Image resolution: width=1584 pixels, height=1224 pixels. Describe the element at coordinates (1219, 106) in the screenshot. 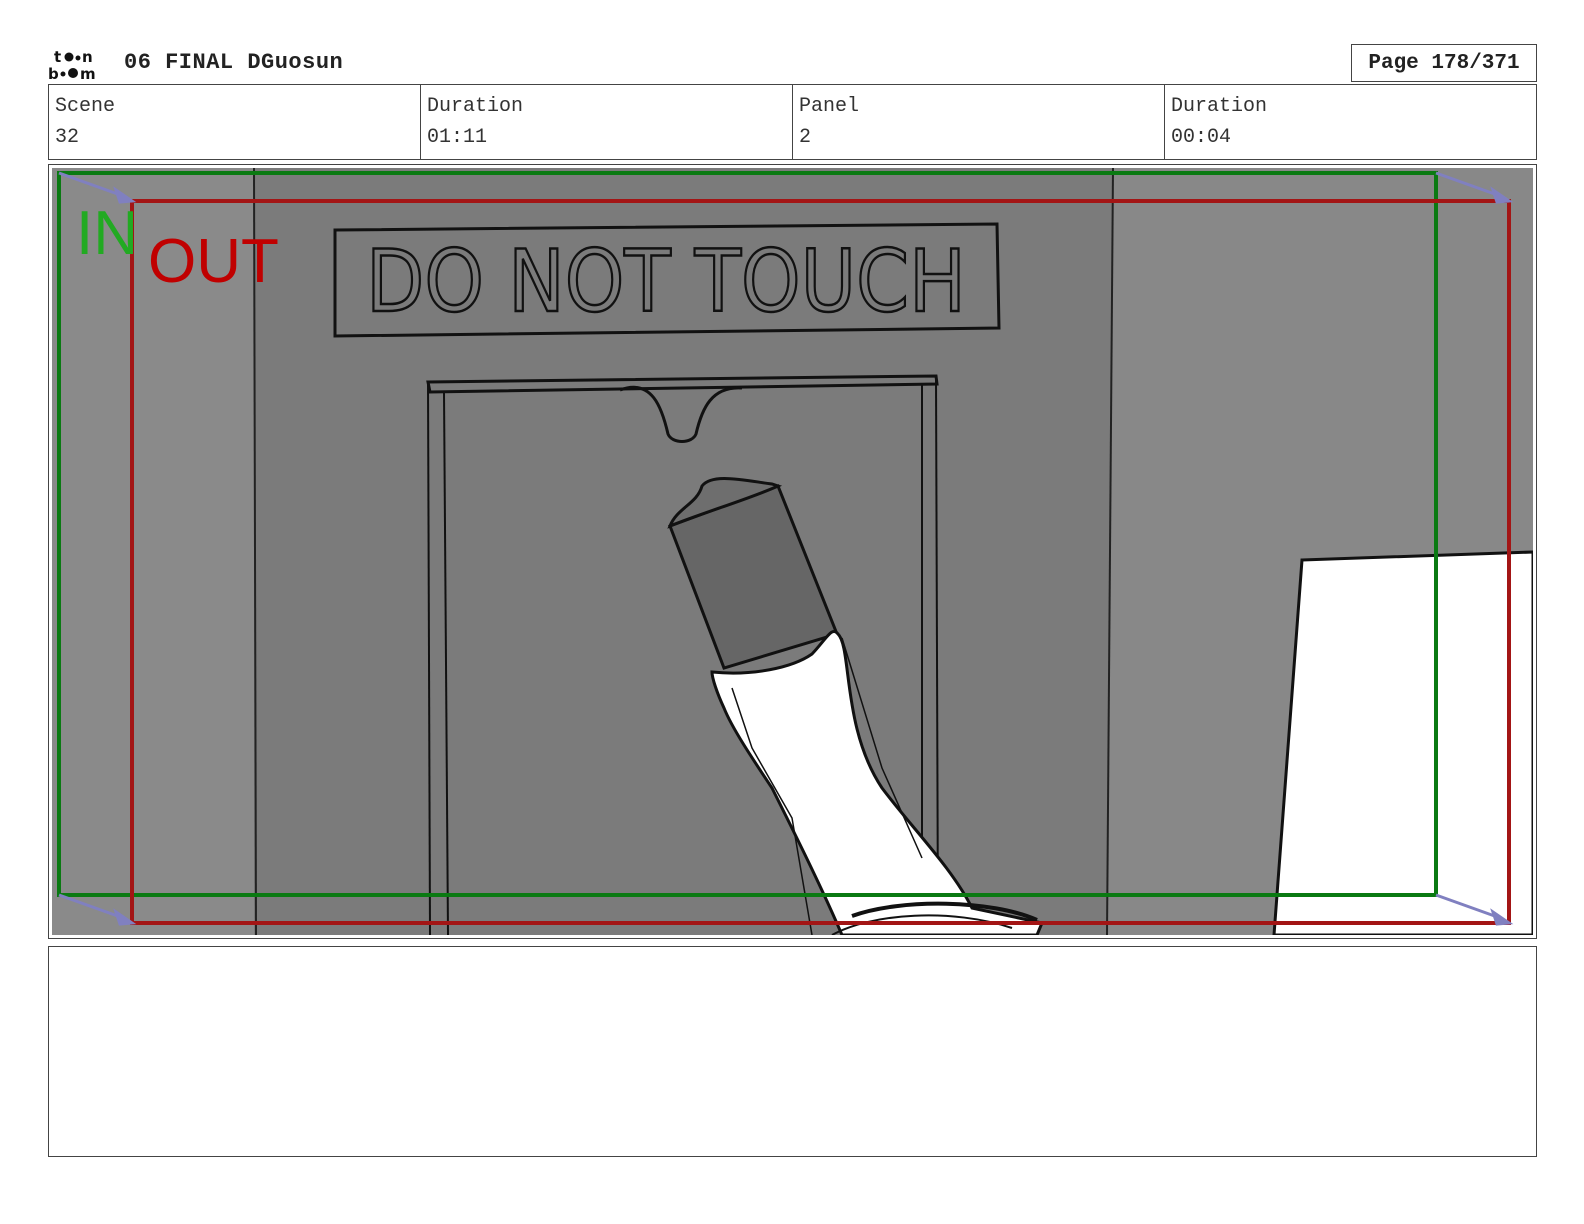

I see `panel-duration-label: Duration` at that location.